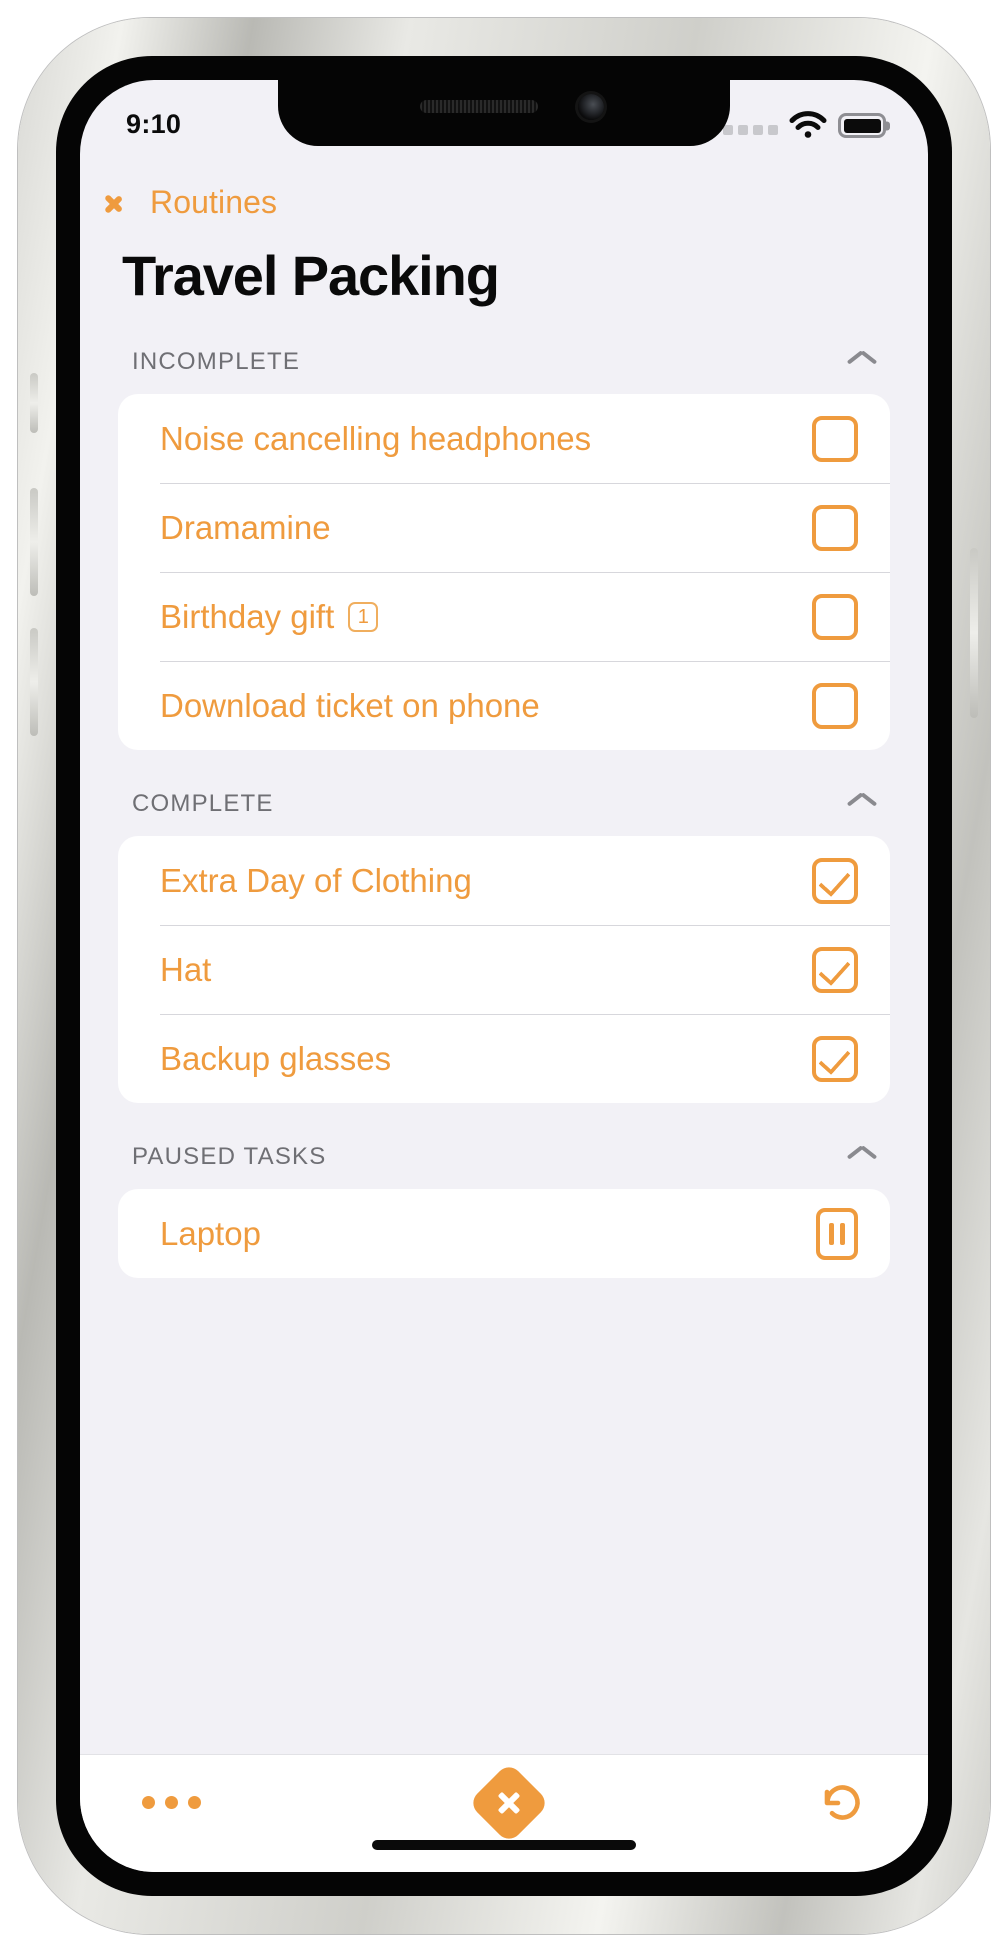  Describe the element at coordinates (841, 1803) in the screenshot. I see `undo-arrow-icon` at that location.